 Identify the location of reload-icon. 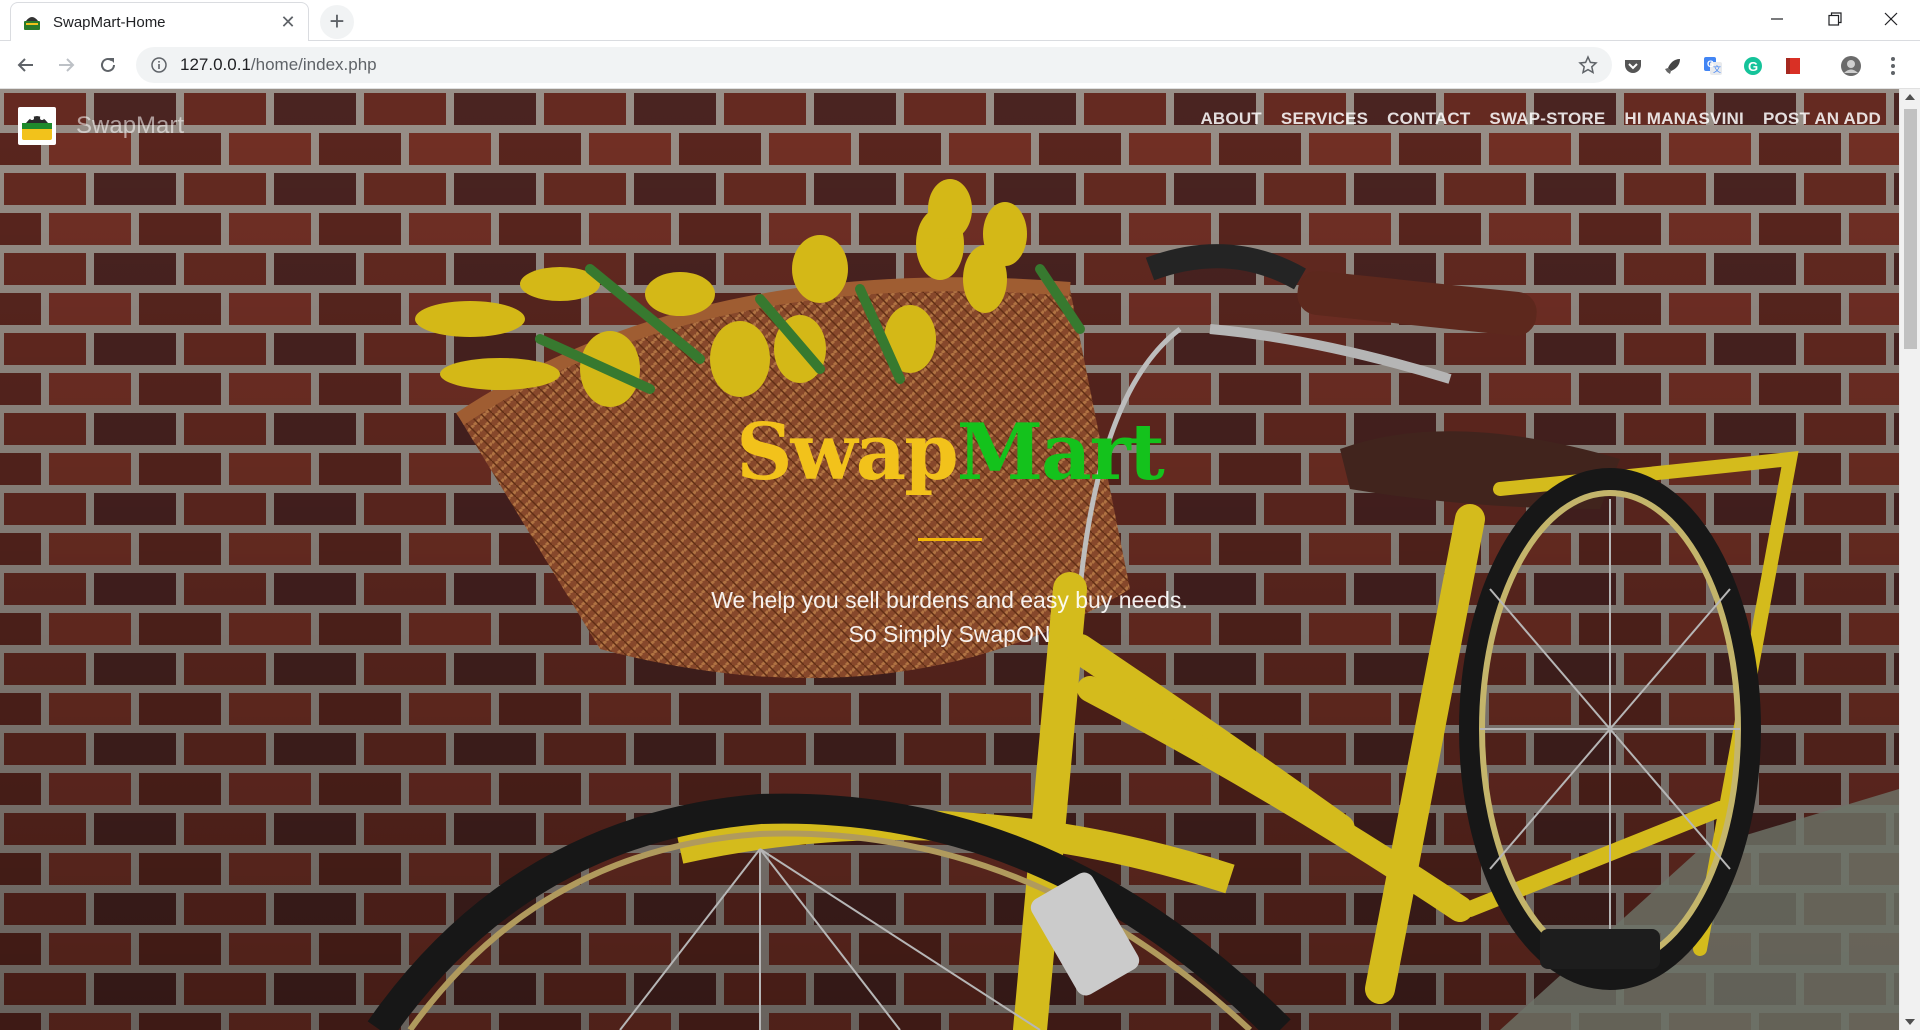
(108, 65).